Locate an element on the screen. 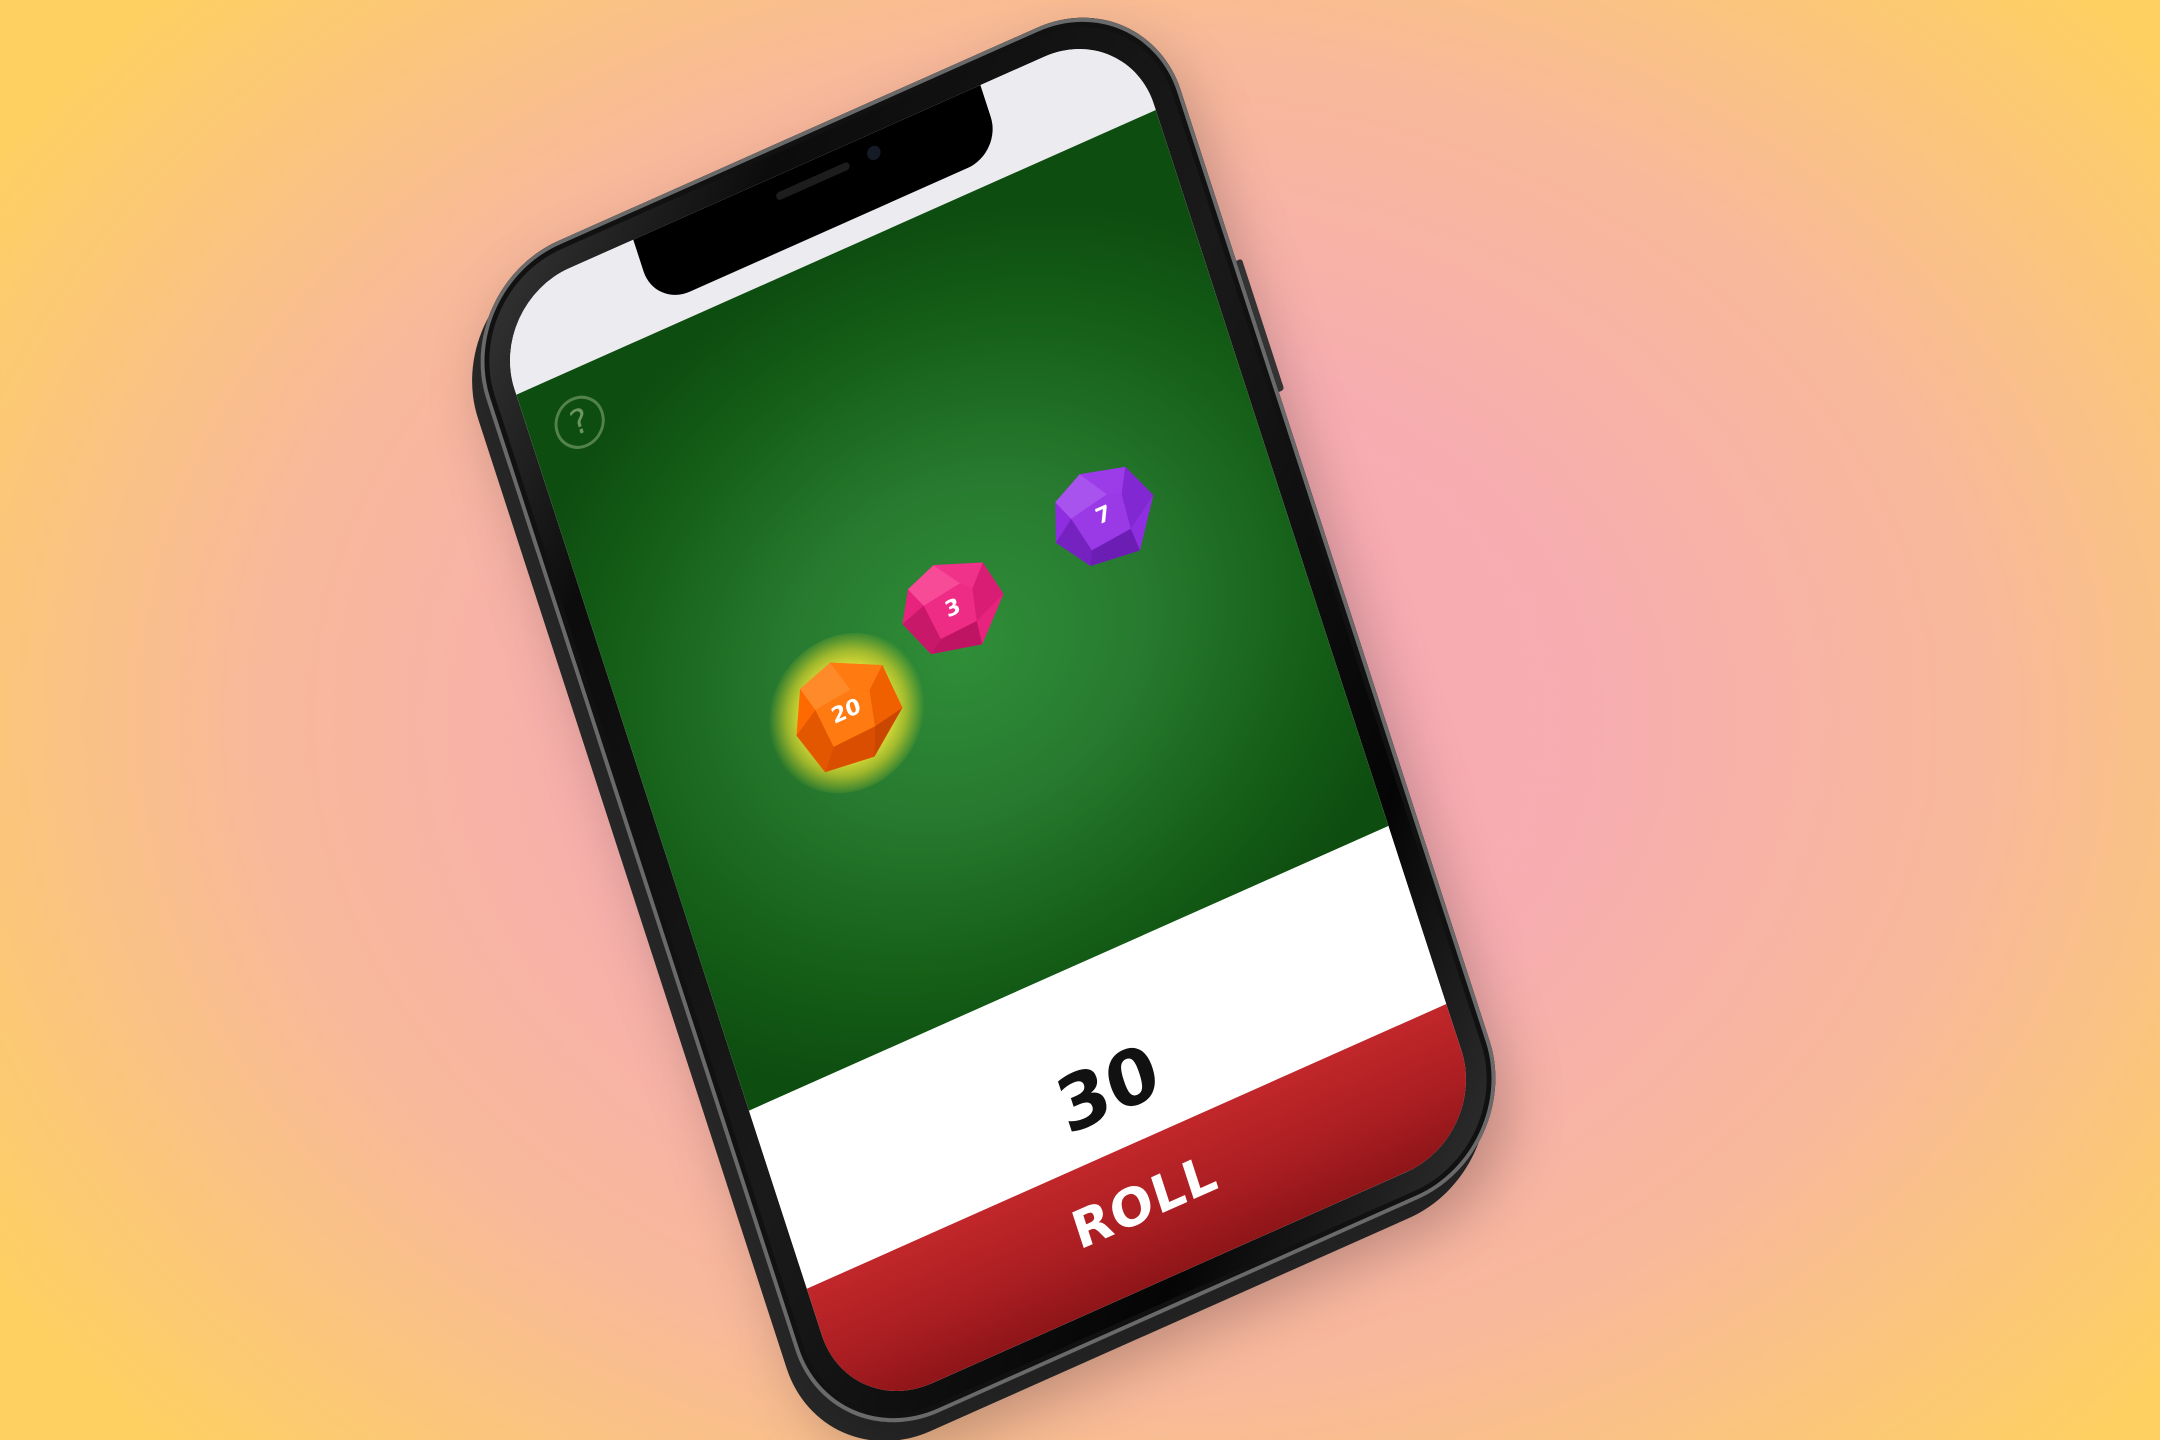  die-purple: 7 is located at coordinates (1104, 517).